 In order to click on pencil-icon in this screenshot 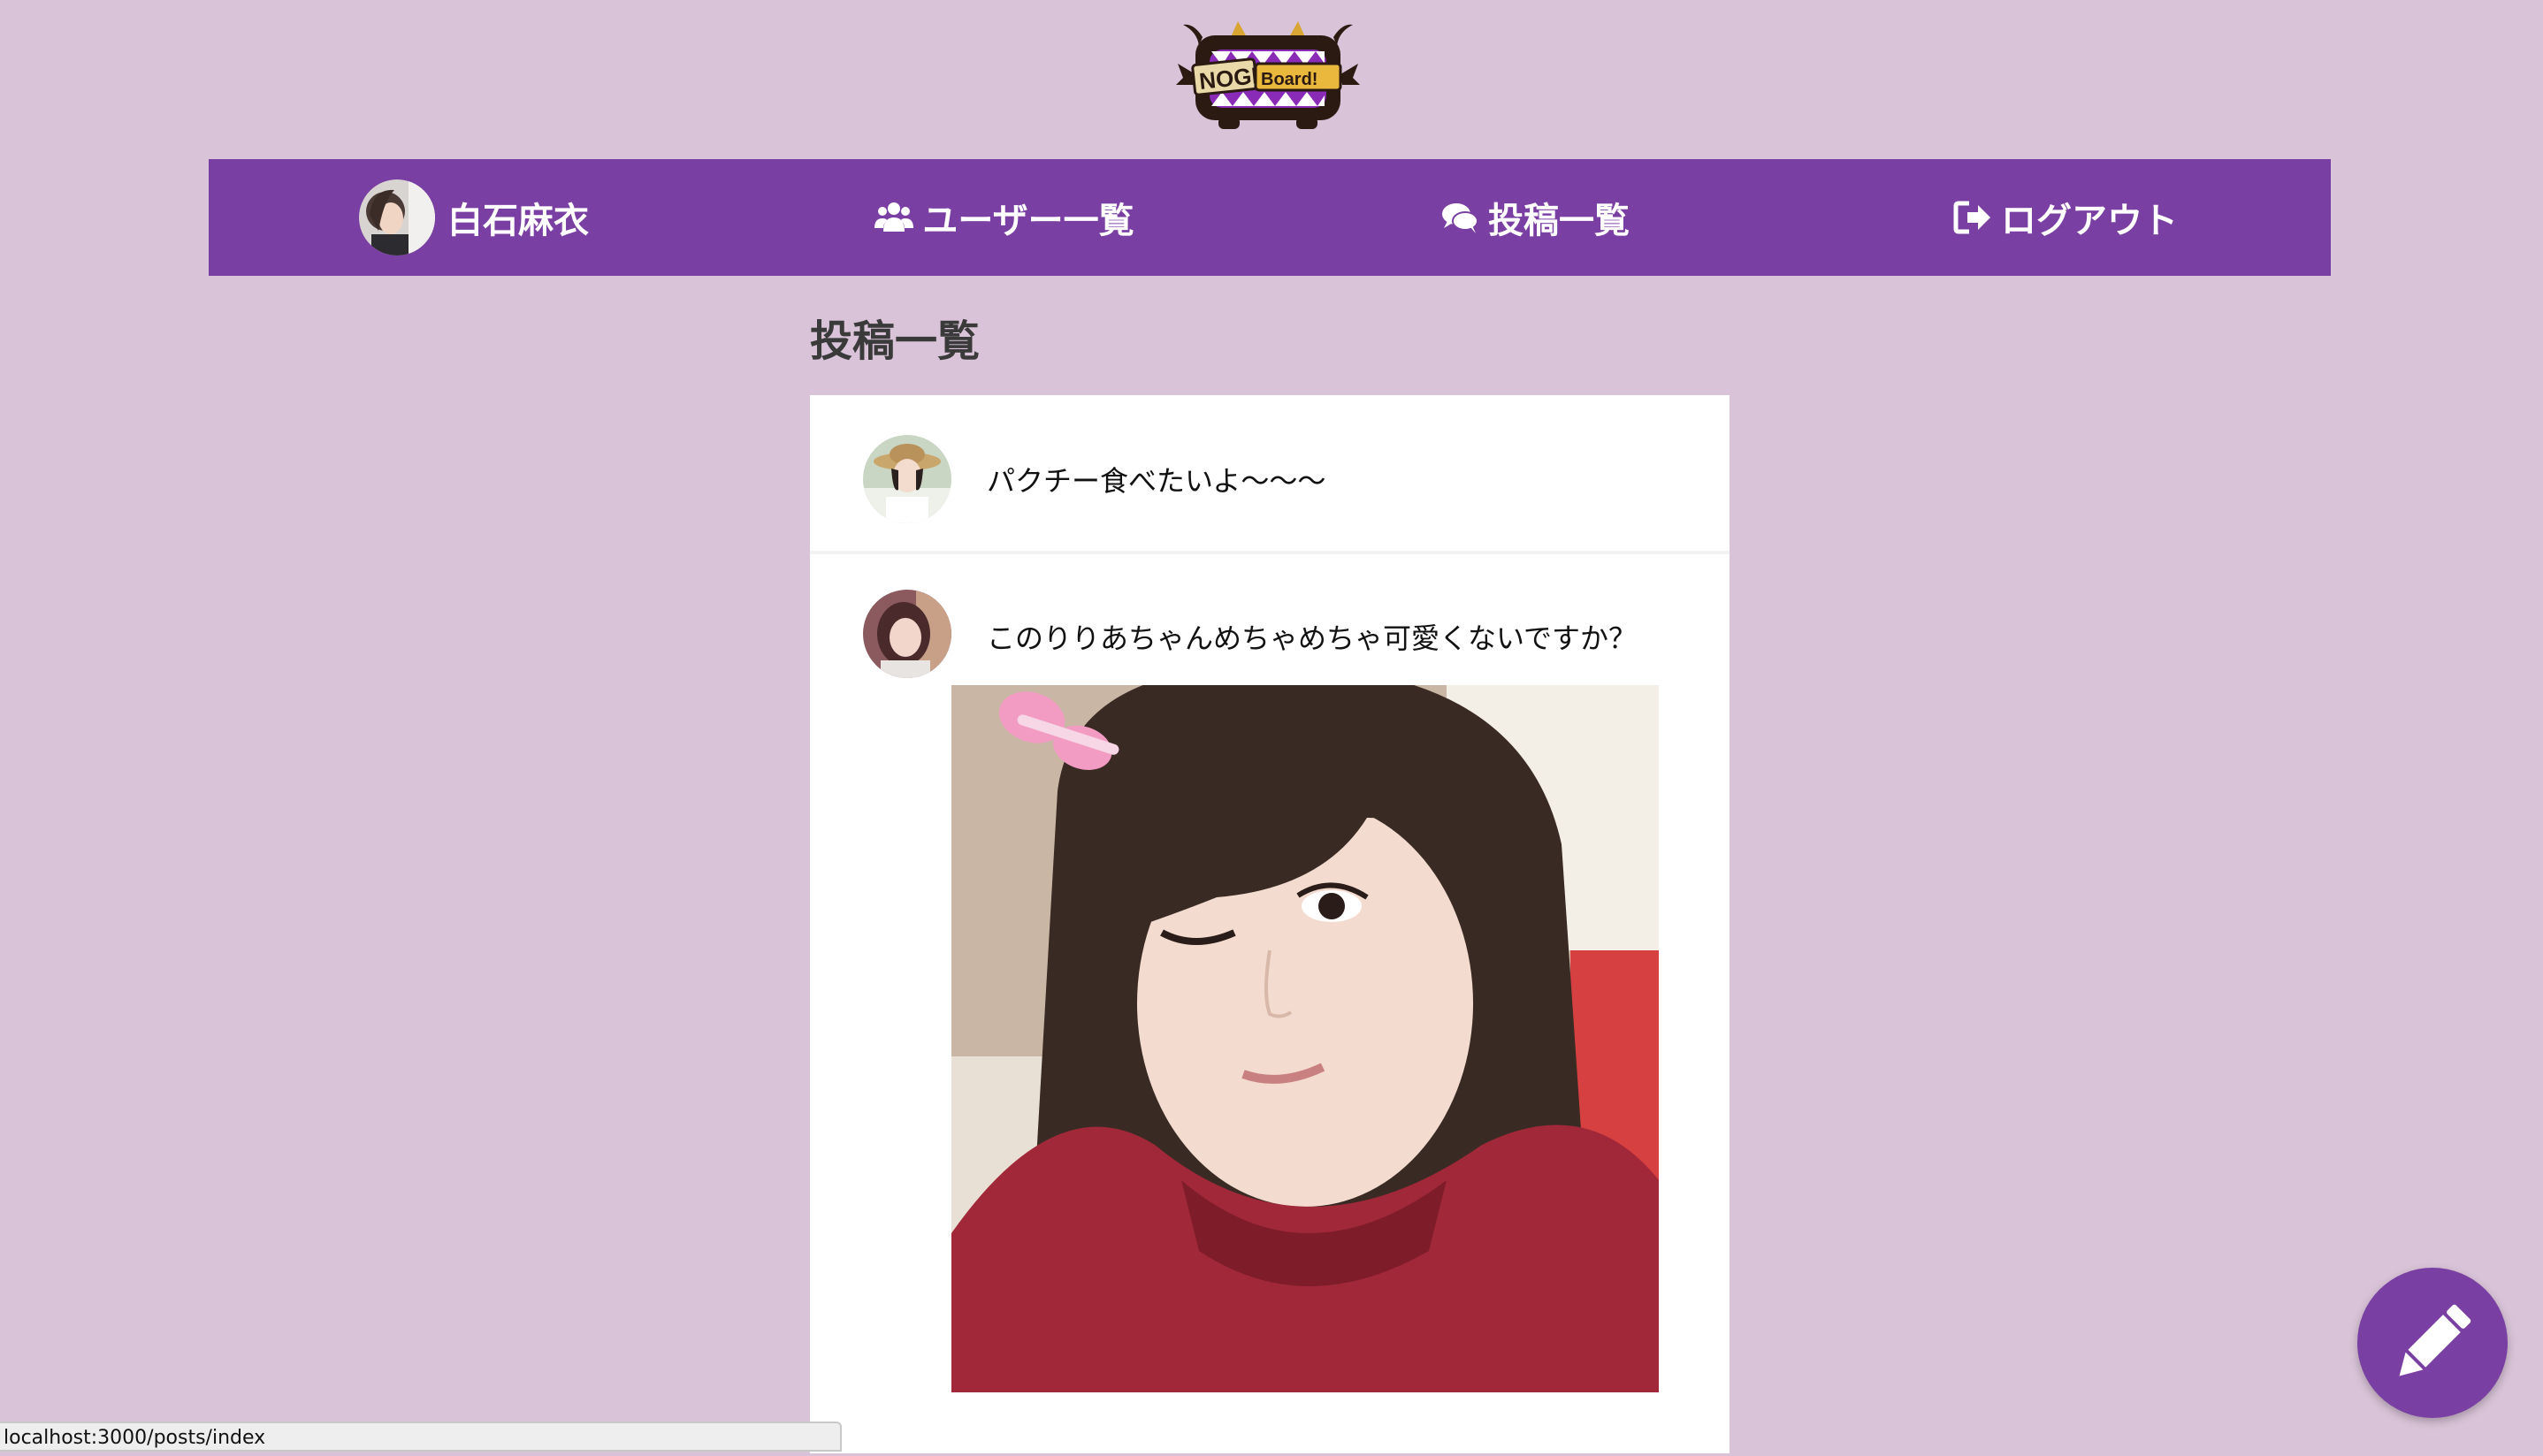, I will do `click(2435, 1340)`.